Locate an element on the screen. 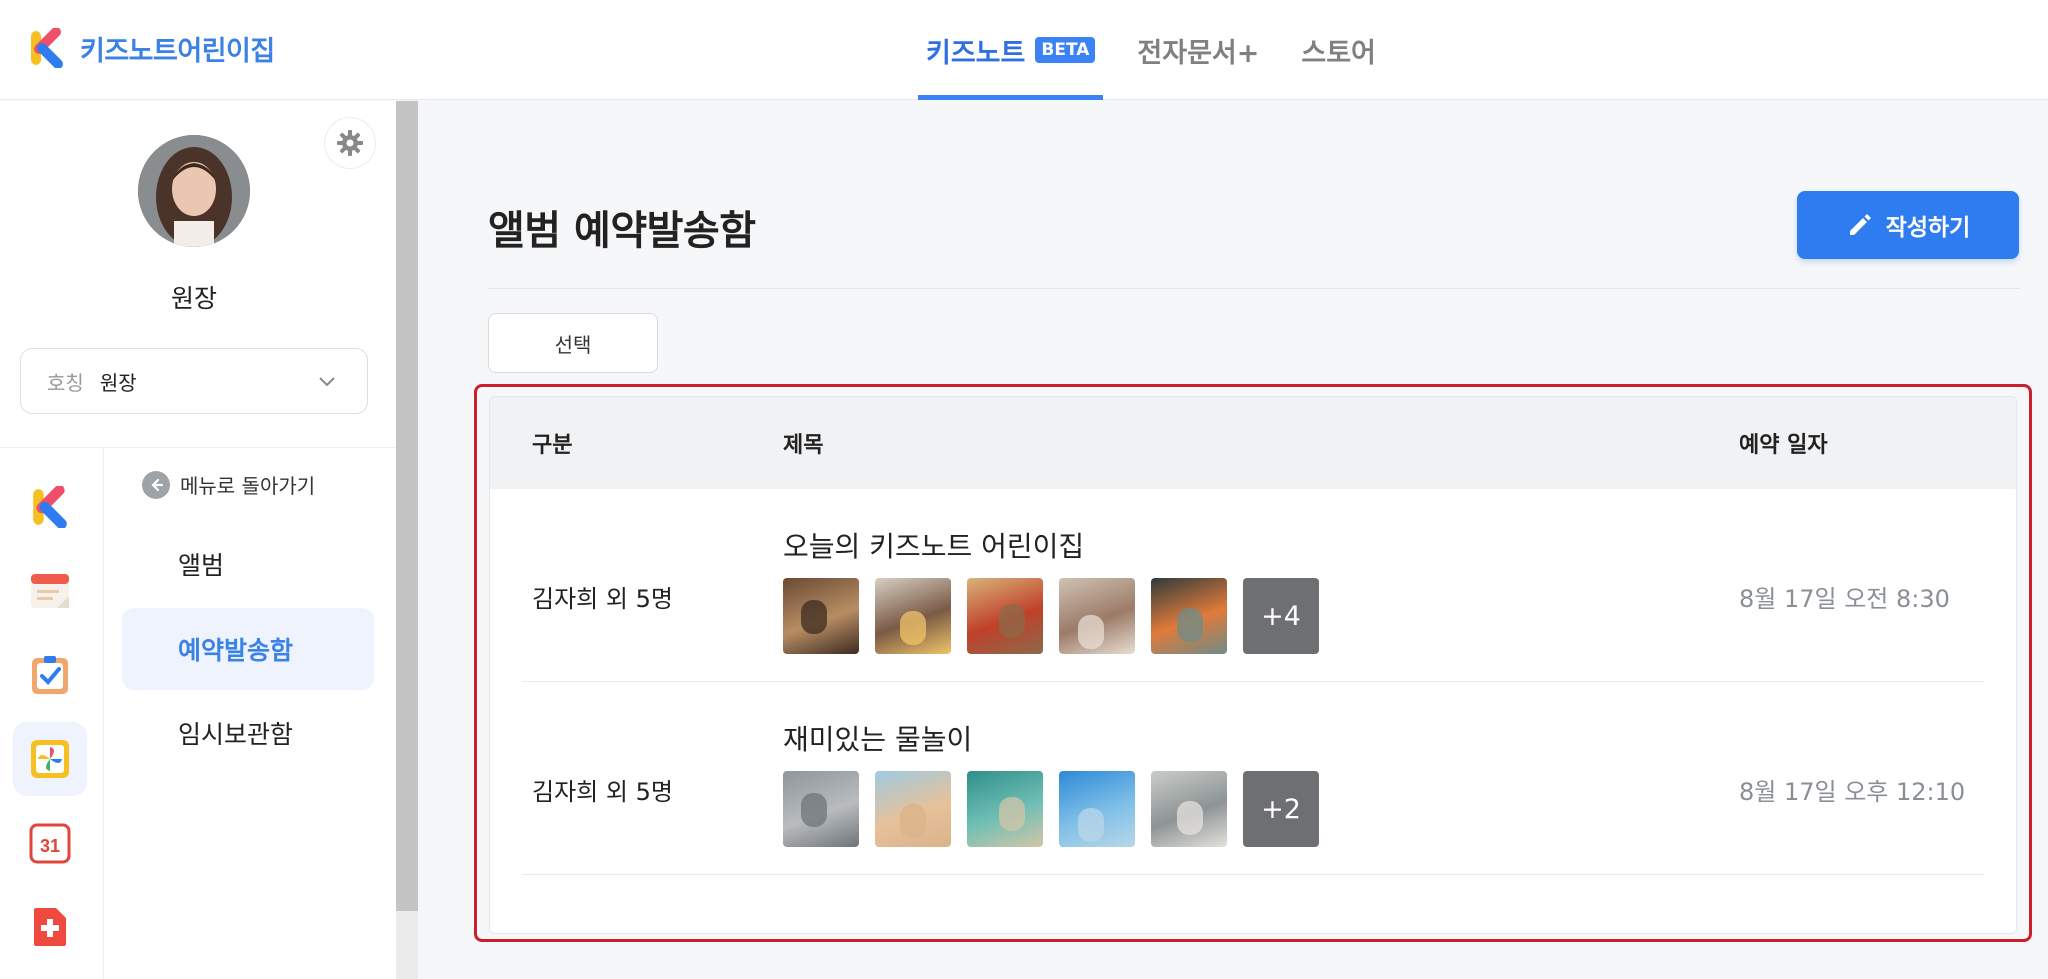 The image size is (2048, 979). rail-item-medication is located at coordinates (50, 927).